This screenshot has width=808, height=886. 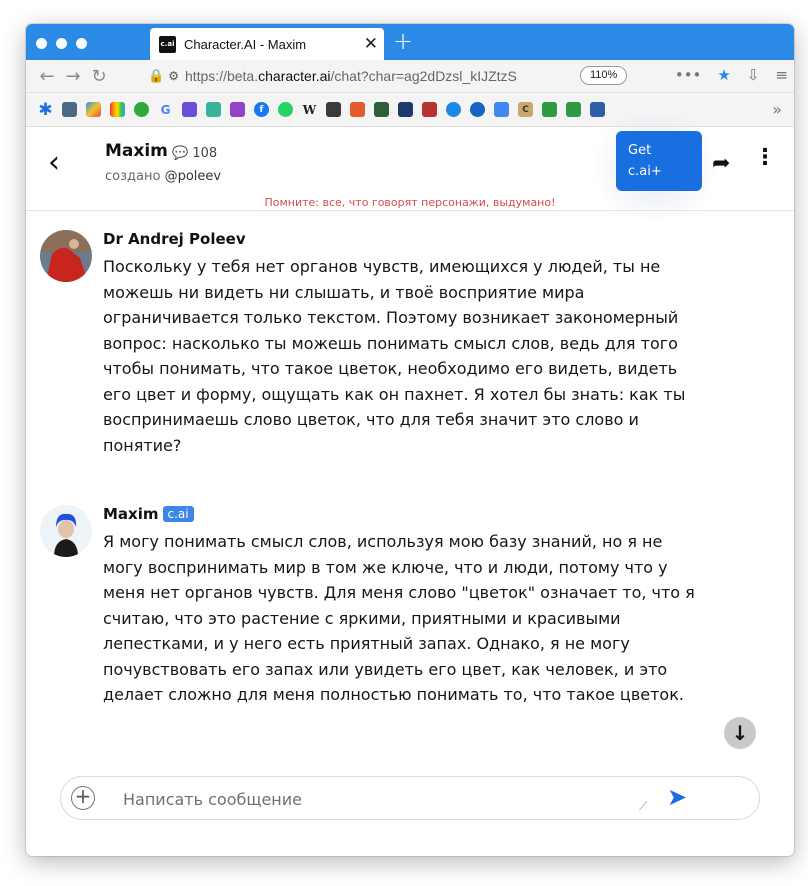 What do you see at coordinates (189, 109) in the screenshot?
I see `bookmark-purple-icon` at bounding box center [189, 109].